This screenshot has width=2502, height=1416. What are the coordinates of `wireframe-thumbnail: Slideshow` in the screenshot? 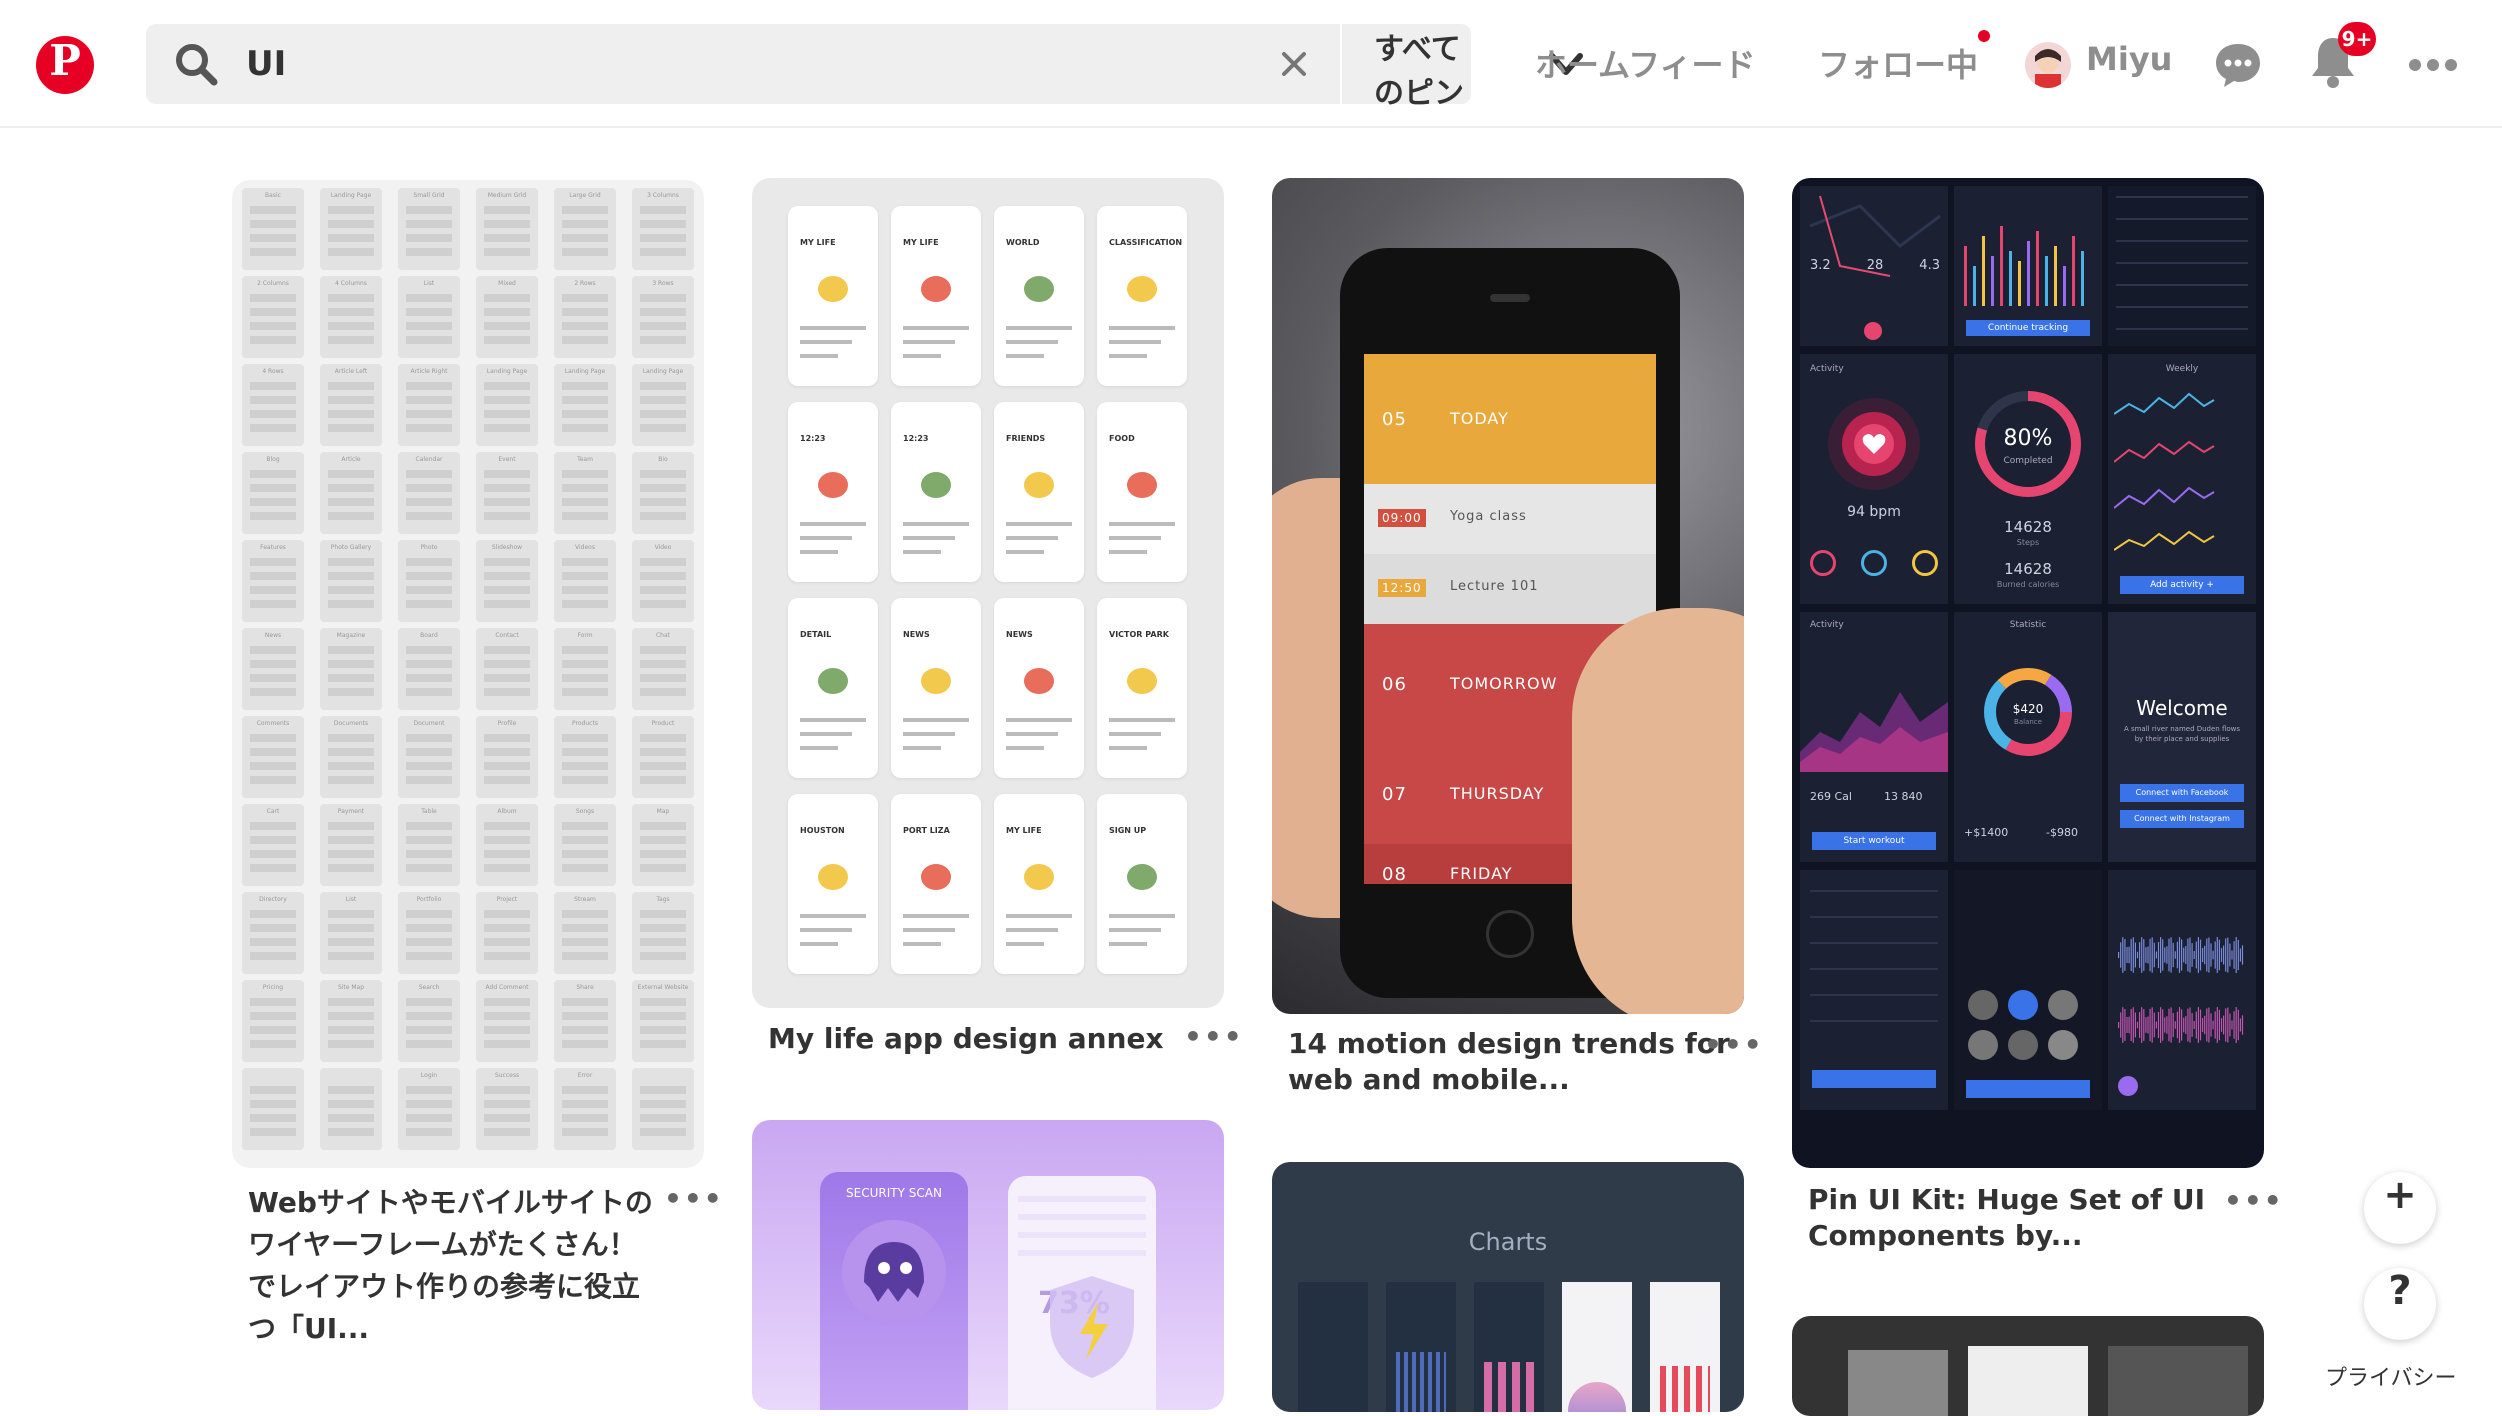 It's located at (507, 581).